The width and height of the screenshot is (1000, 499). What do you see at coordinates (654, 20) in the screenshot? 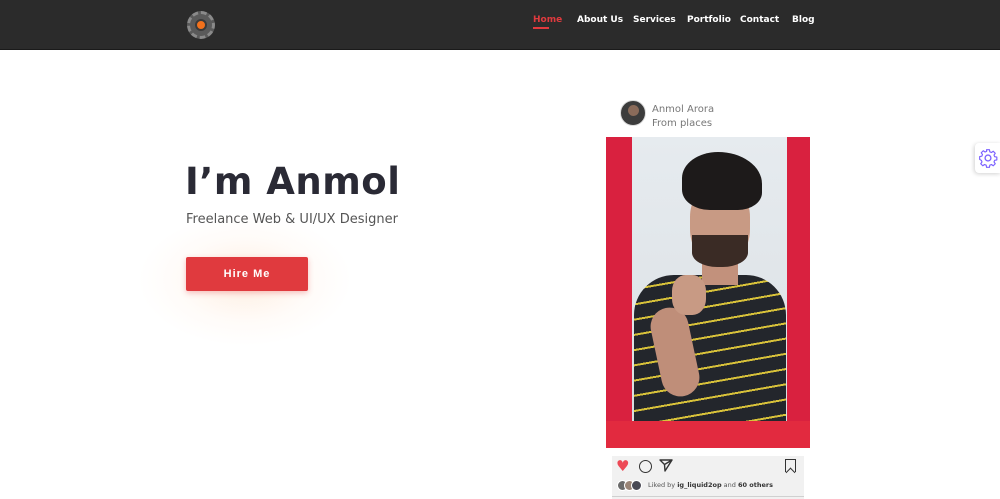
I see `nav-services: Services` at bounding box center [654, 20].